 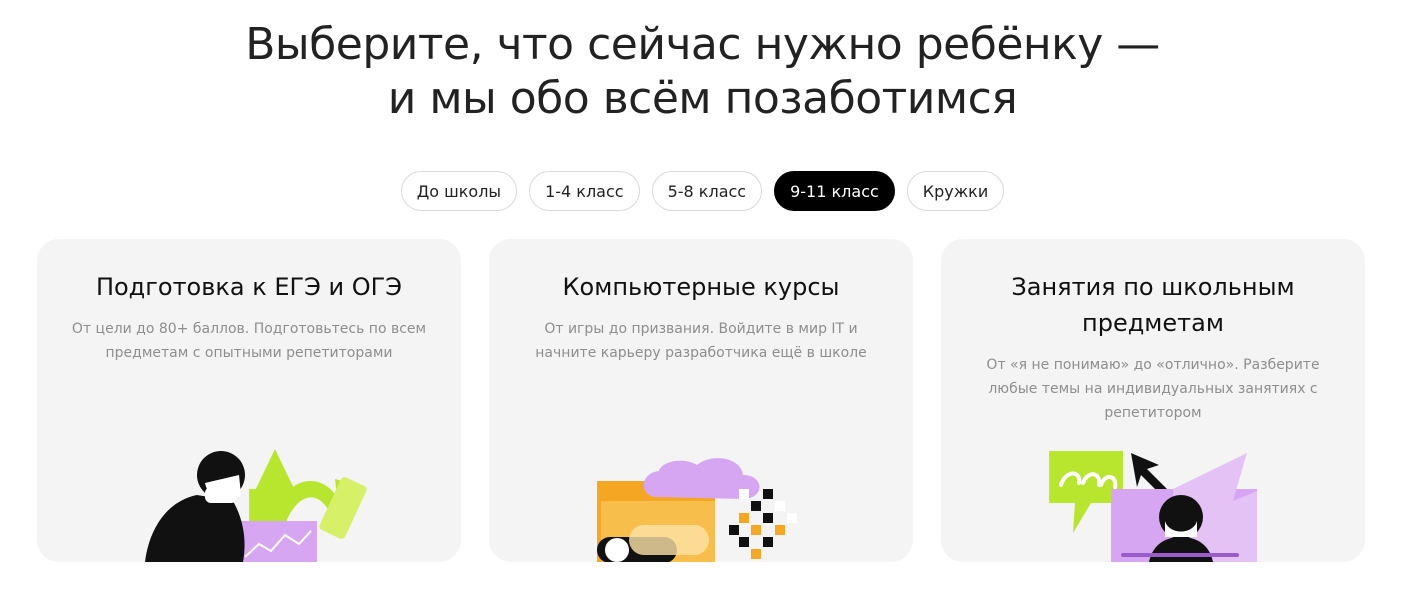 What do you see at coordinates (707, 191) in the screenshot?
I see `tab-grade-5-8: 5-8 класс` at bounding box center [707, 191].